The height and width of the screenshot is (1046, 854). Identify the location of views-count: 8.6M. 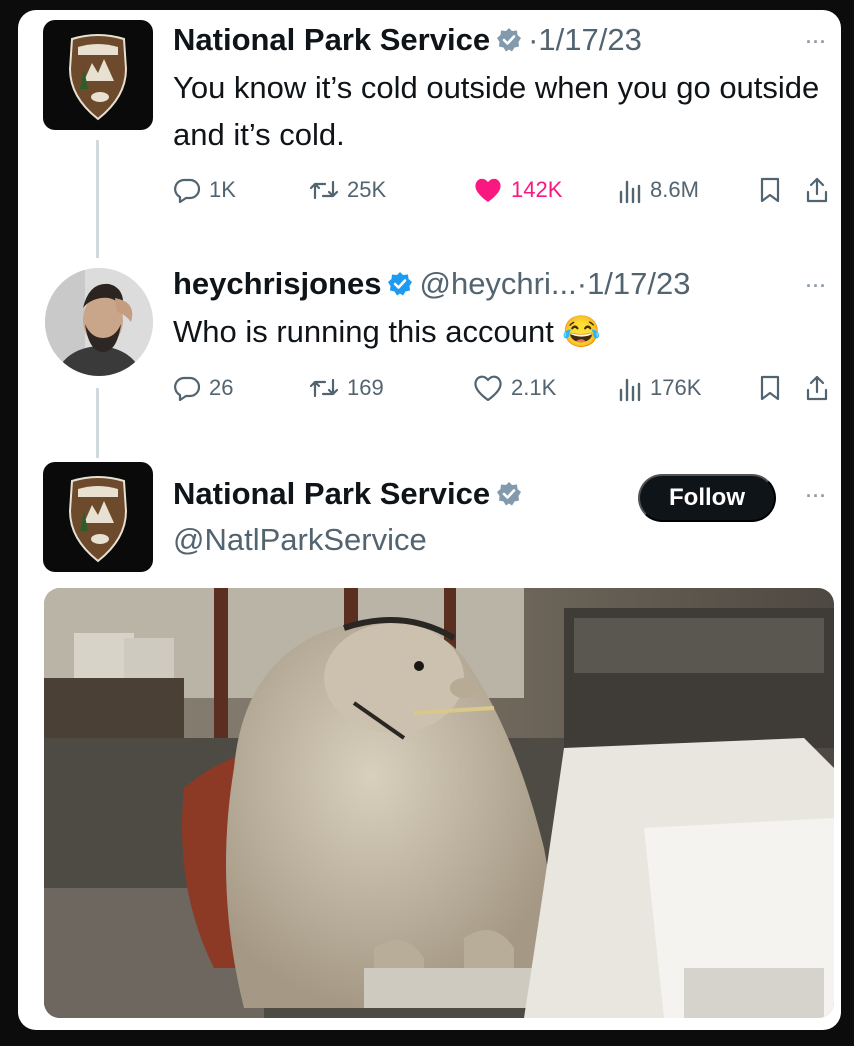
(674, 189).